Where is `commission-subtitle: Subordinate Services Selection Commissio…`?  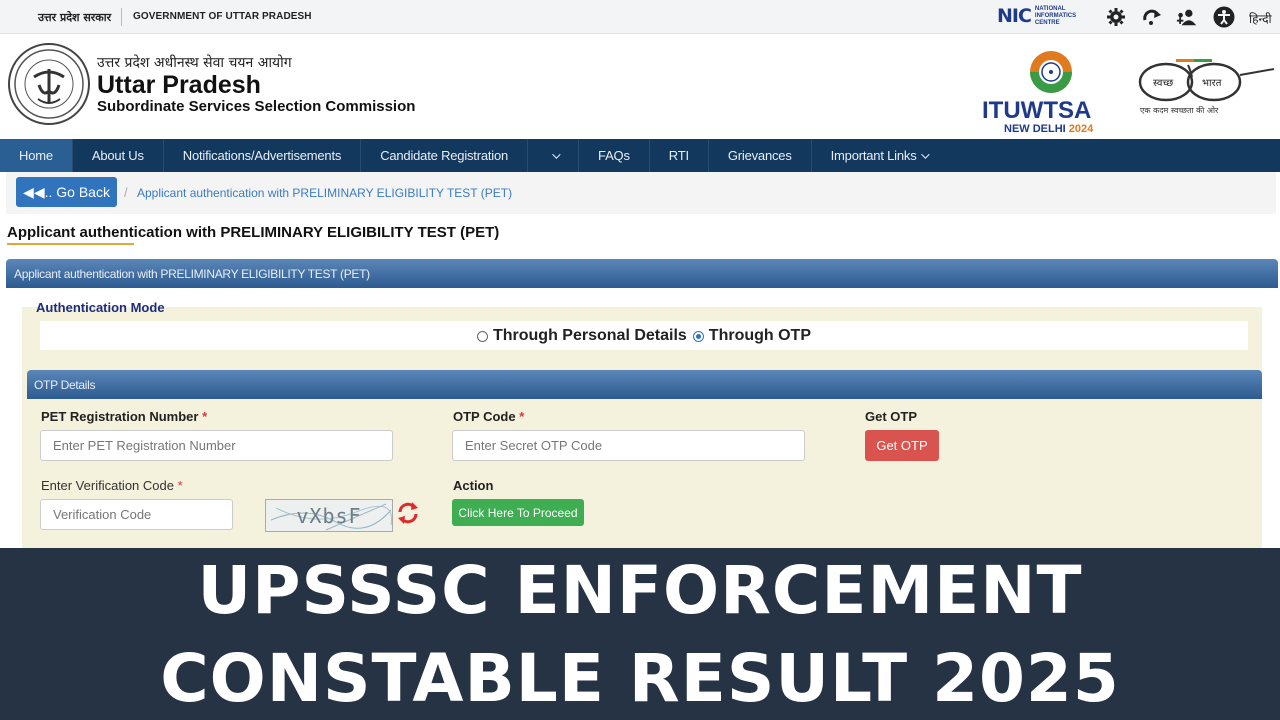
commission-subtitle: Subordinate Services Selection Commissio… is located at coordinates (256, 106).